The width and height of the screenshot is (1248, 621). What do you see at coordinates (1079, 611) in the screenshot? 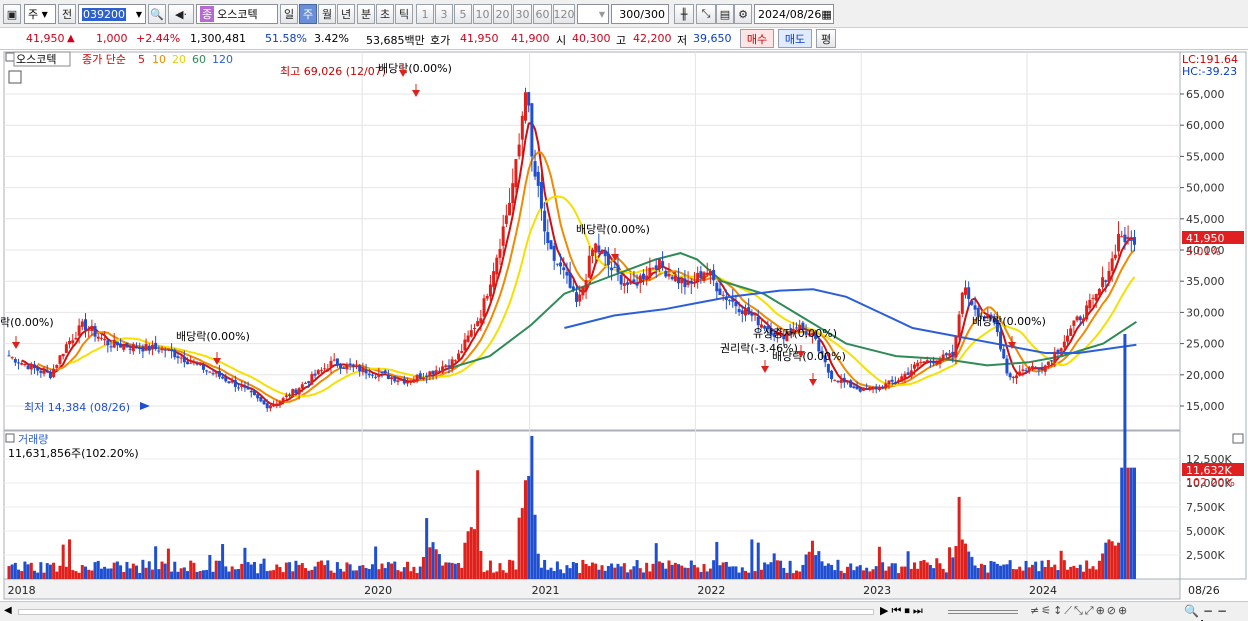
I see `drawing-tools-icons: ≠⚟↕⟋⤡⤢⊕⊘⊕` at bounding box center [1079, 611].